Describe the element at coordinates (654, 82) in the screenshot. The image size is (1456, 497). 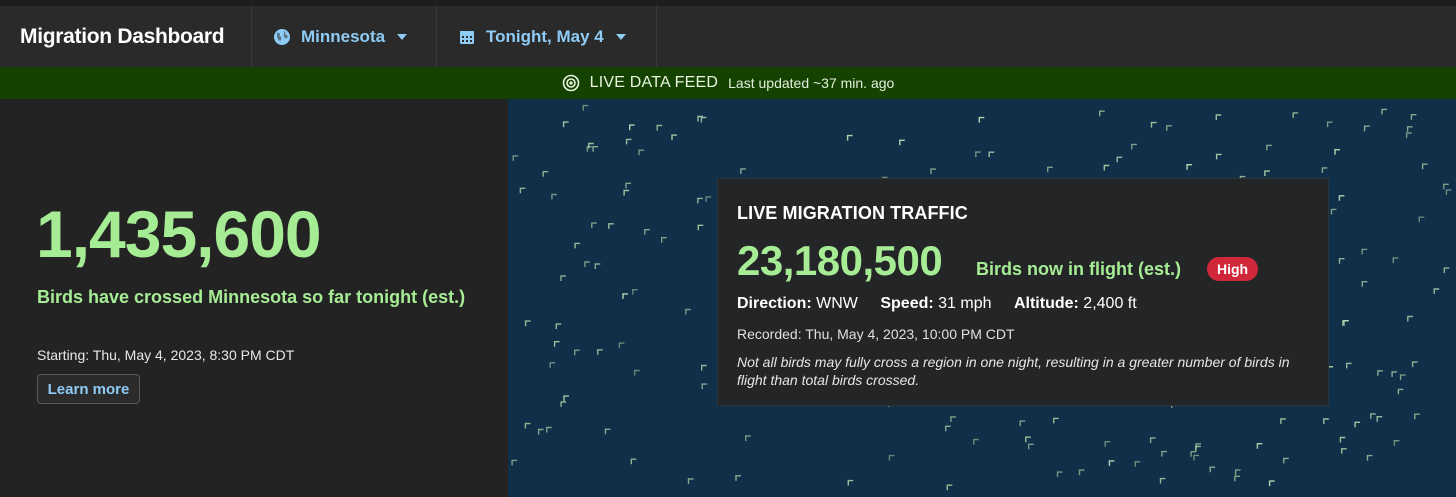
I see `live-feed-label: LIVE DATA FEED` at that location.